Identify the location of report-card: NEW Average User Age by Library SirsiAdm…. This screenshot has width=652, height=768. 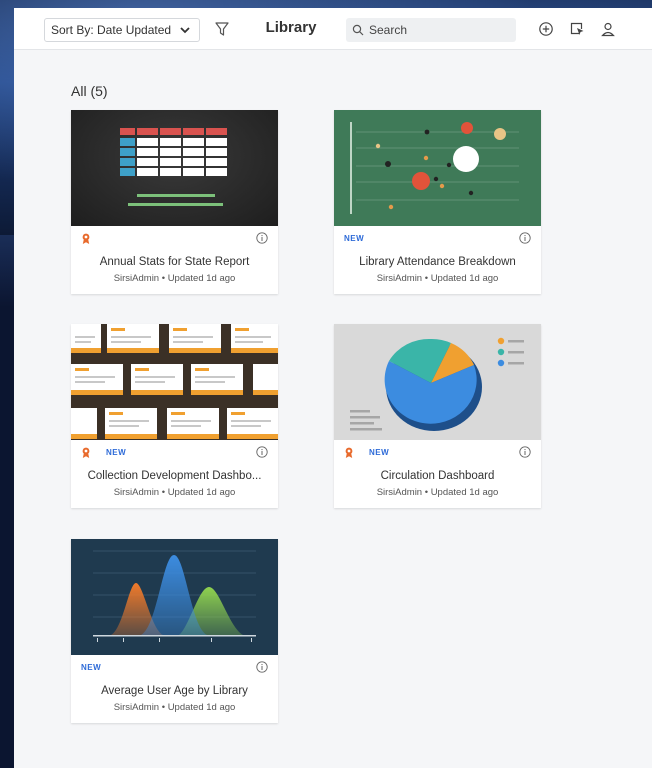
(174, 631).